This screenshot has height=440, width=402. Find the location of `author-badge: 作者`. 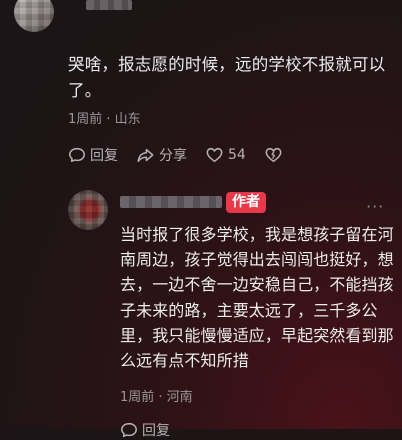

author-badge: 作者 is located at coordinates (246, 202).